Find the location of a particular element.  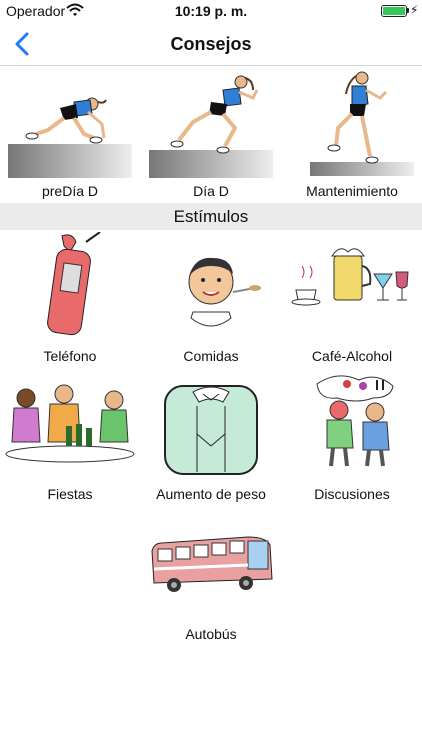

stimulus-label: Comidas is located at coordinates (211, 356).